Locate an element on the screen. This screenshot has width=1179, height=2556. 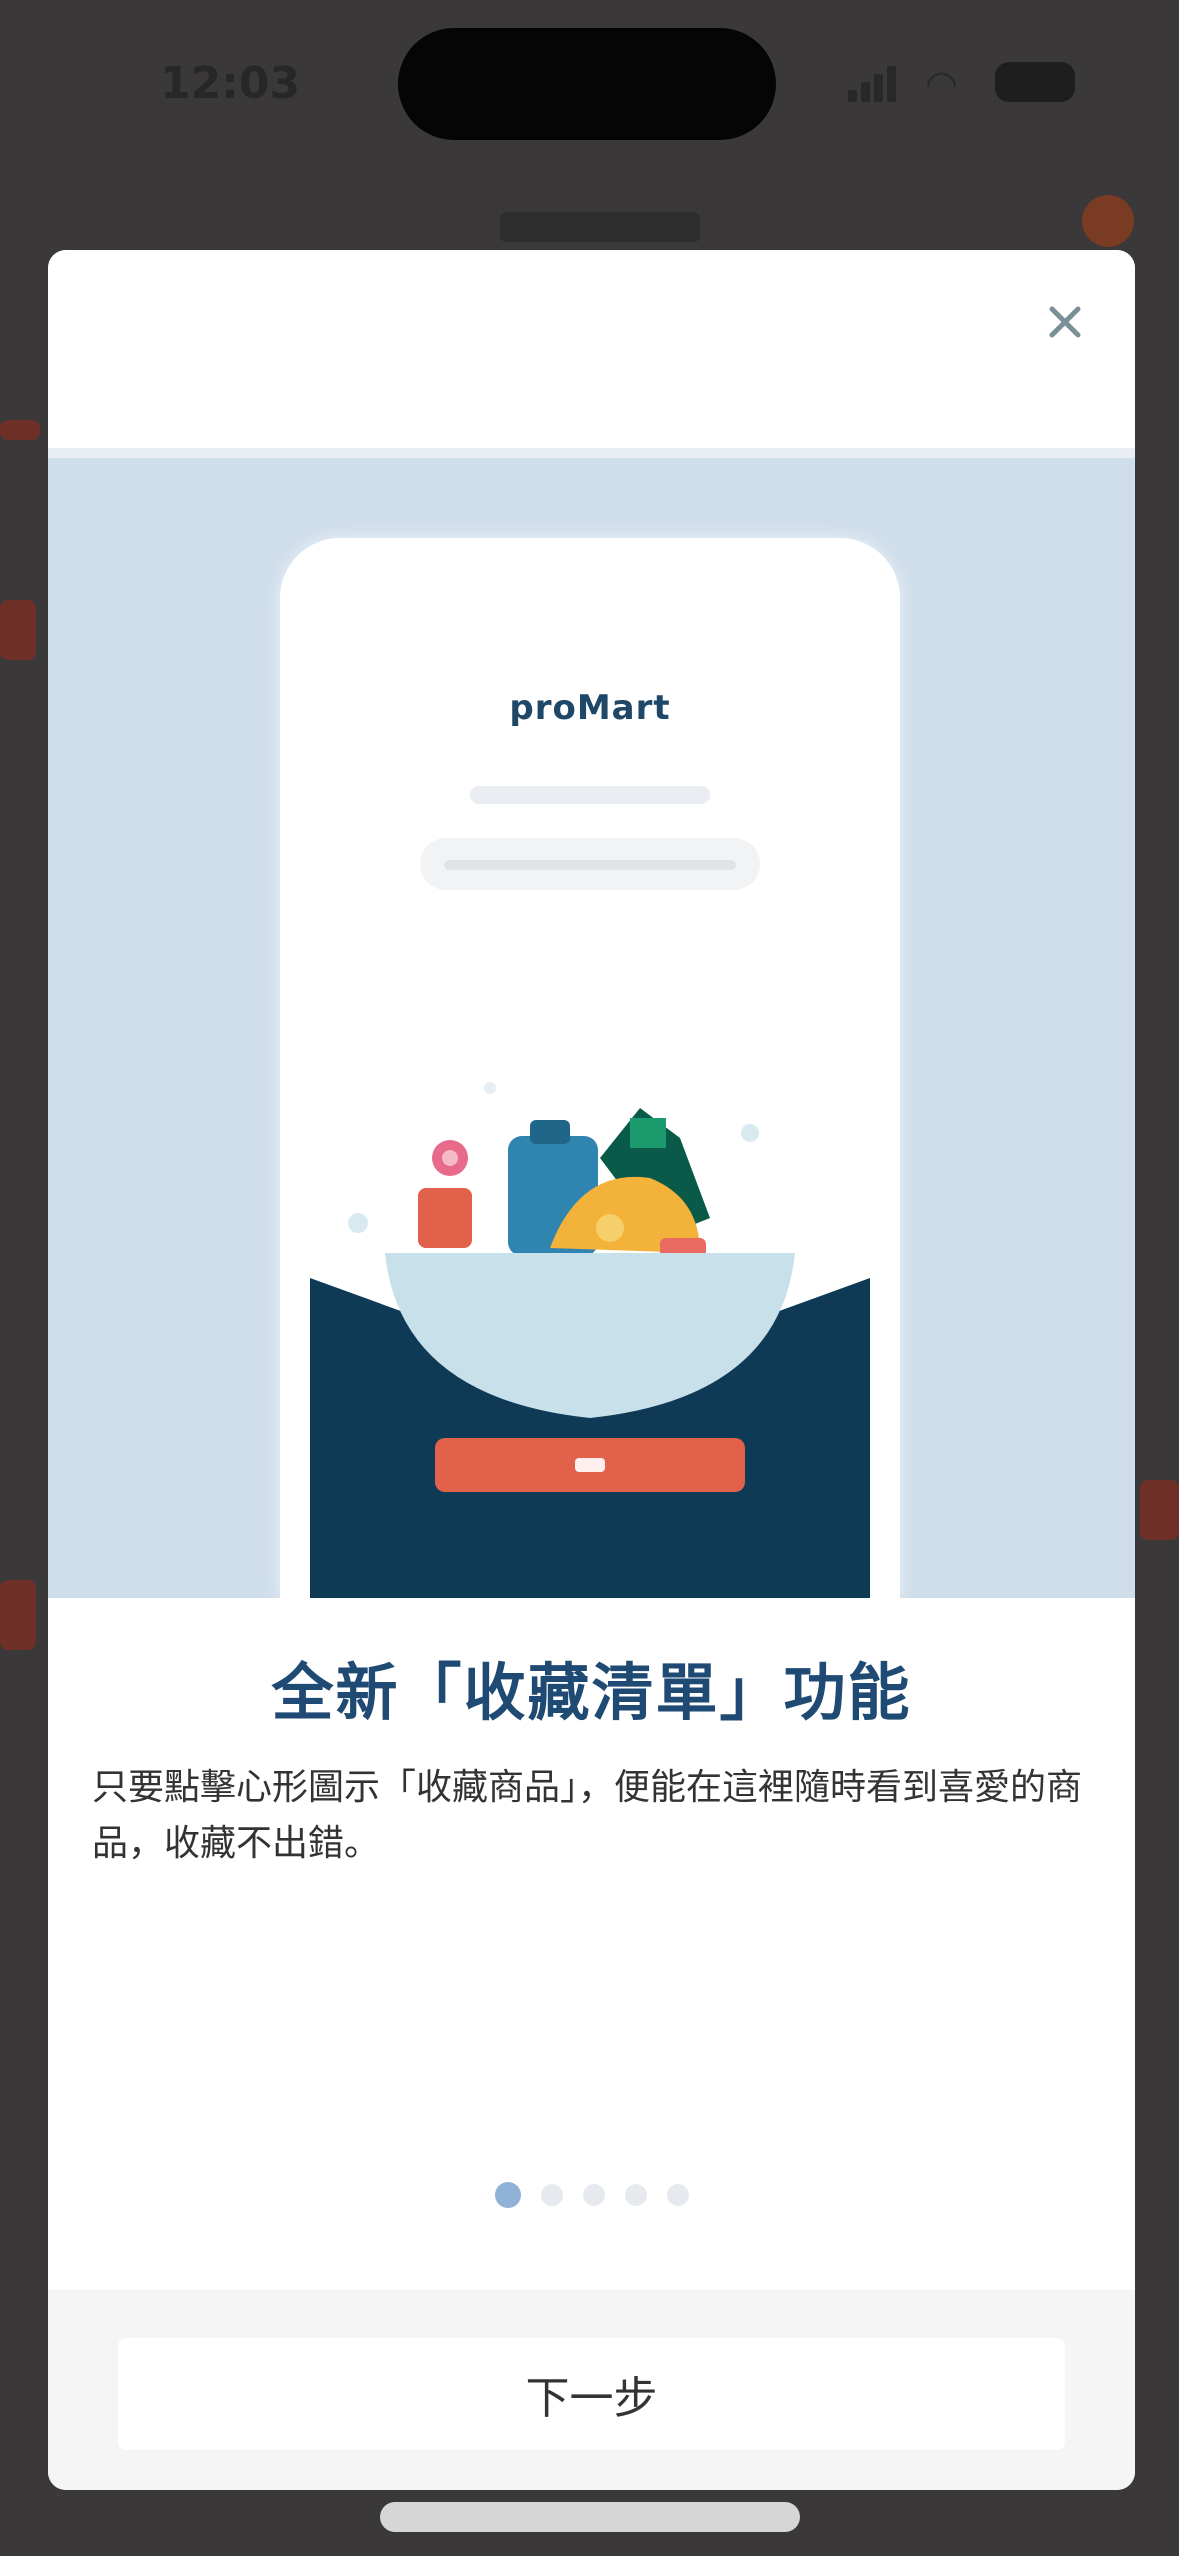
mock-search-field is located at coordinates (590, 864).